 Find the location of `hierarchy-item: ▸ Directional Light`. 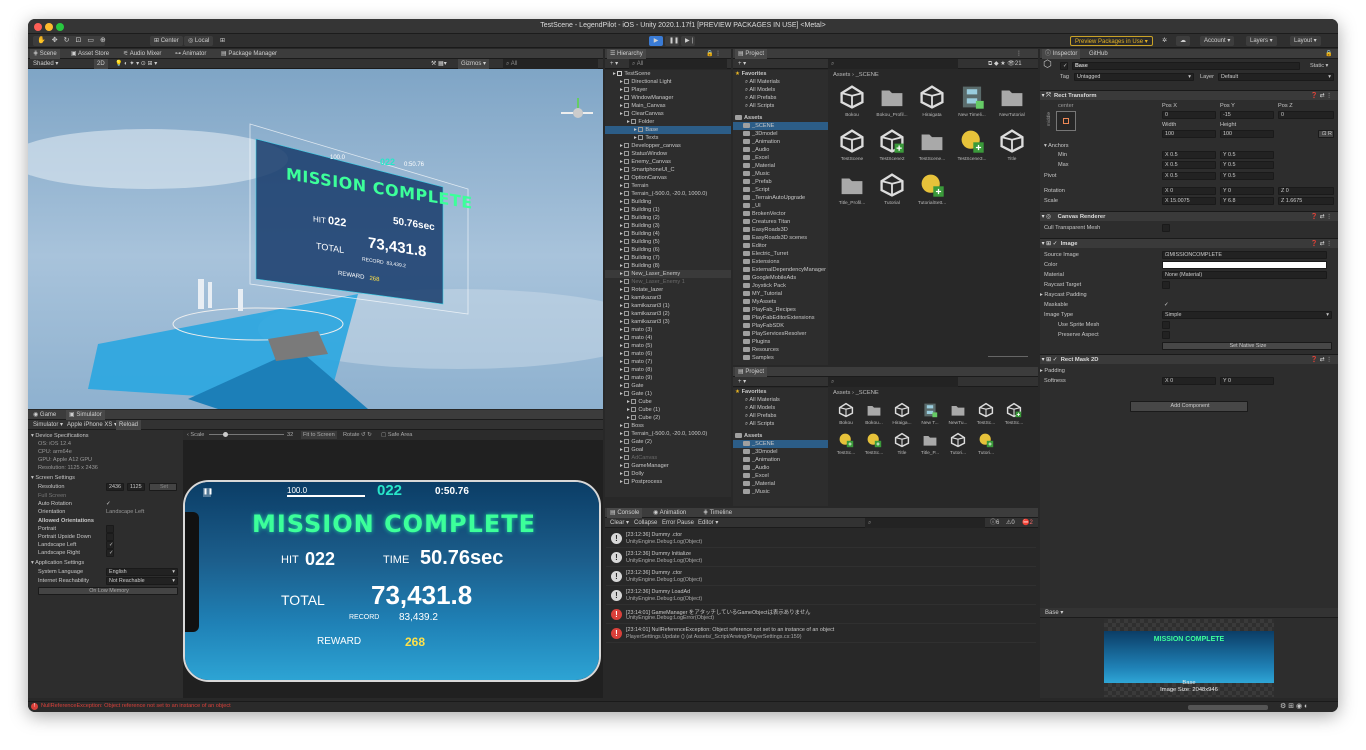

hierarchy-item: ▸ Directional Light is located at coordinates (668, 82).